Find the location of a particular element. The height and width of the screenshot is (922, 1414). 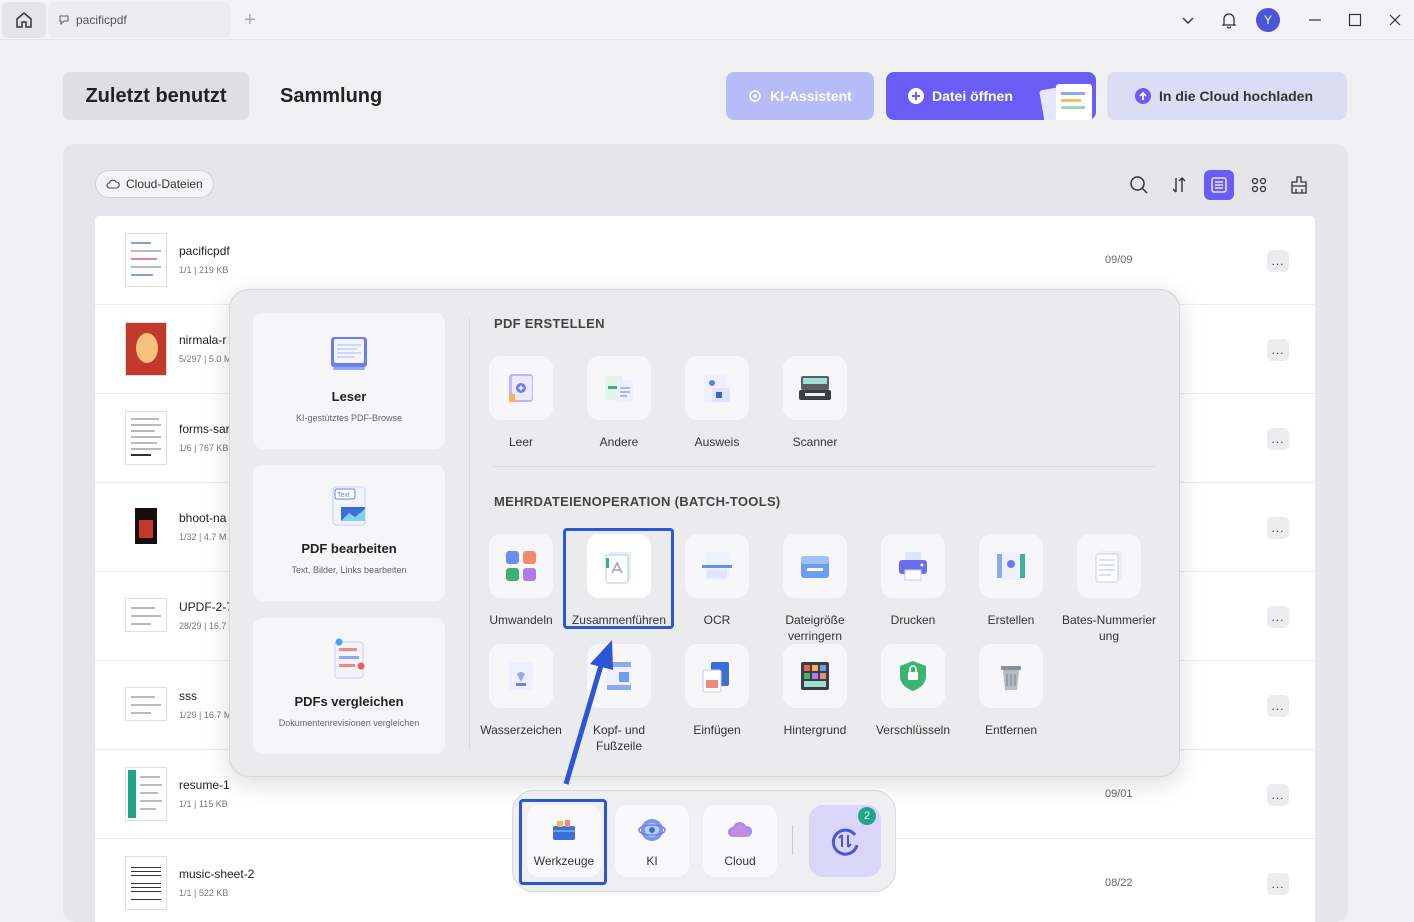

minimize-button is located at coordinates (1315, 20).